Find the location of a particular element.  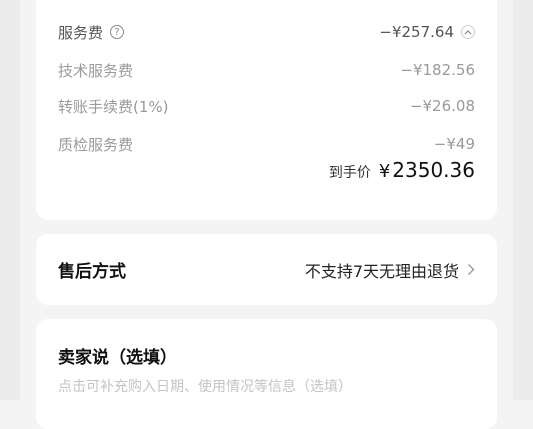

after-sale-value: 不支持7天无理由退货 is located at coordinates (381, 271).